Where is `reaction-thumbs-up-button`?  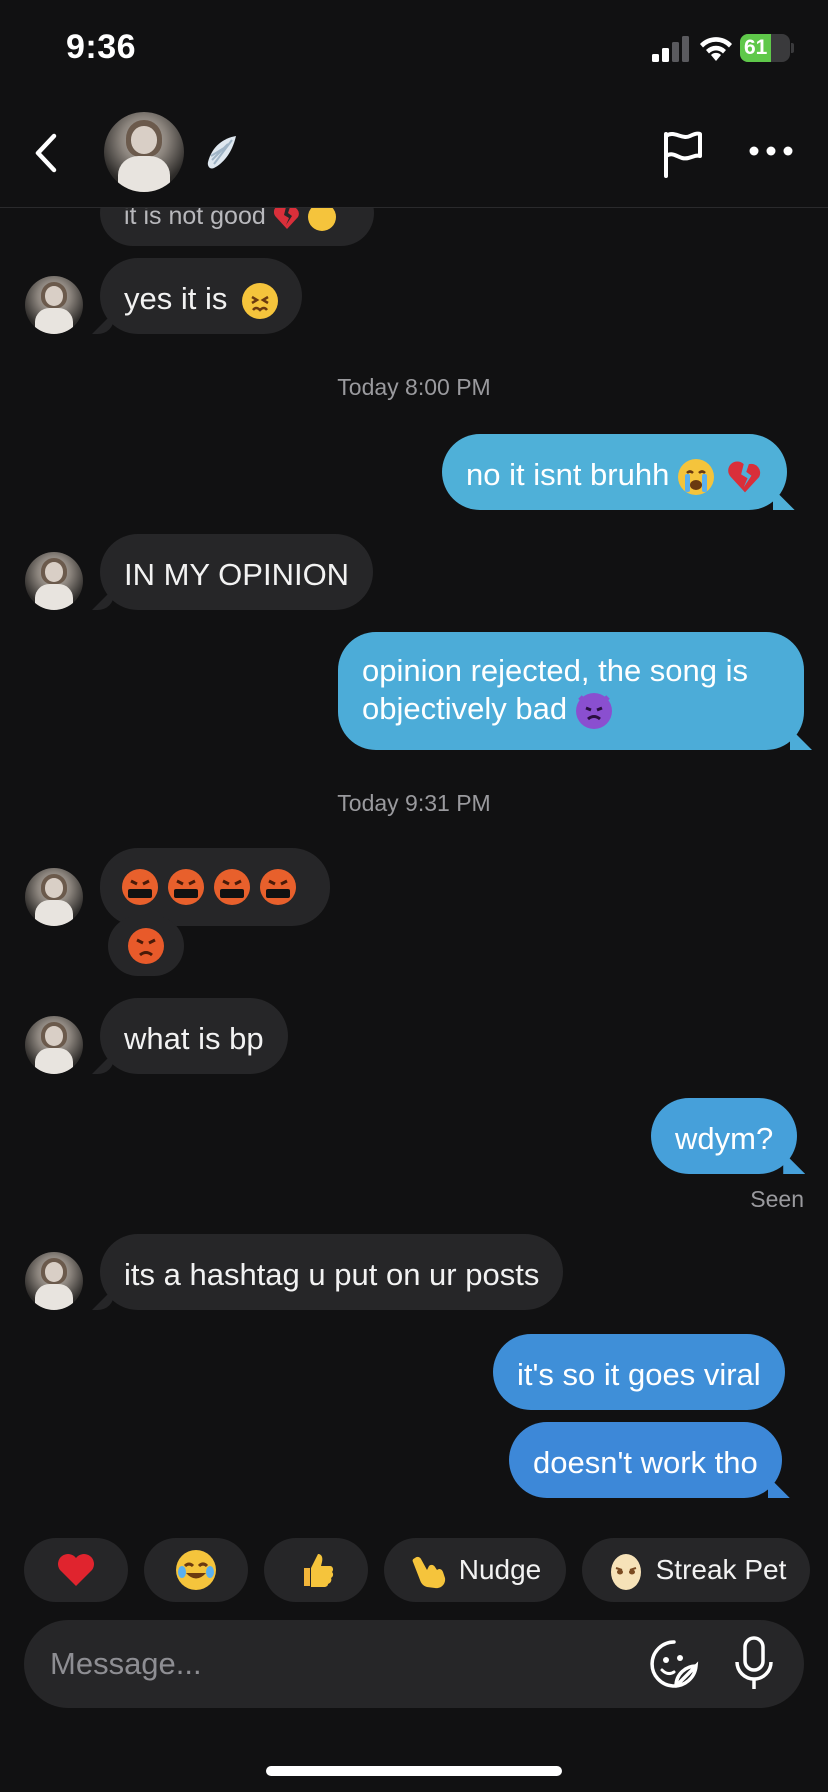
reaction-thumbs-up-button is located at coordinates (316, 1570).